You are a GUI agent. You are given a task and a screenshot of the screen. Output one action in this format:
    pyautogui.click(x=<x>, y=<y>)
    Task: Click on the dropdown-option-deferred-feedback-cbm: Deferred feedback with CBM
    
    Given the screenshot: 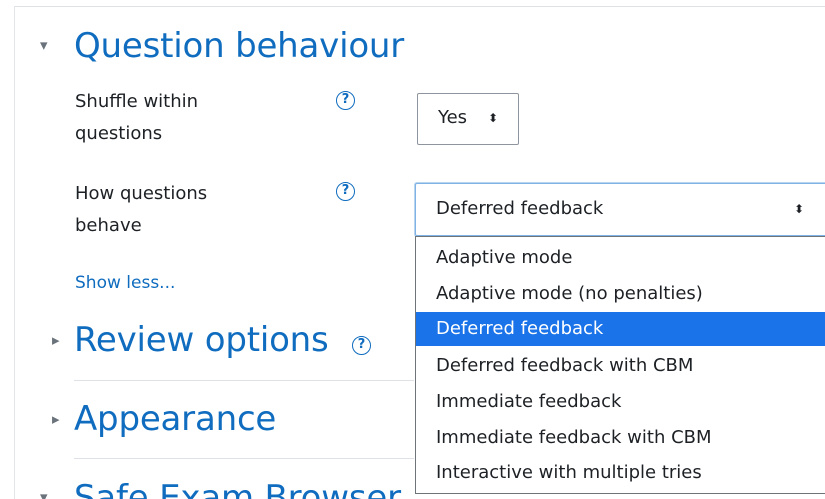 What is the action you would take?
    pyautogui.click(x=620, y=366)
    